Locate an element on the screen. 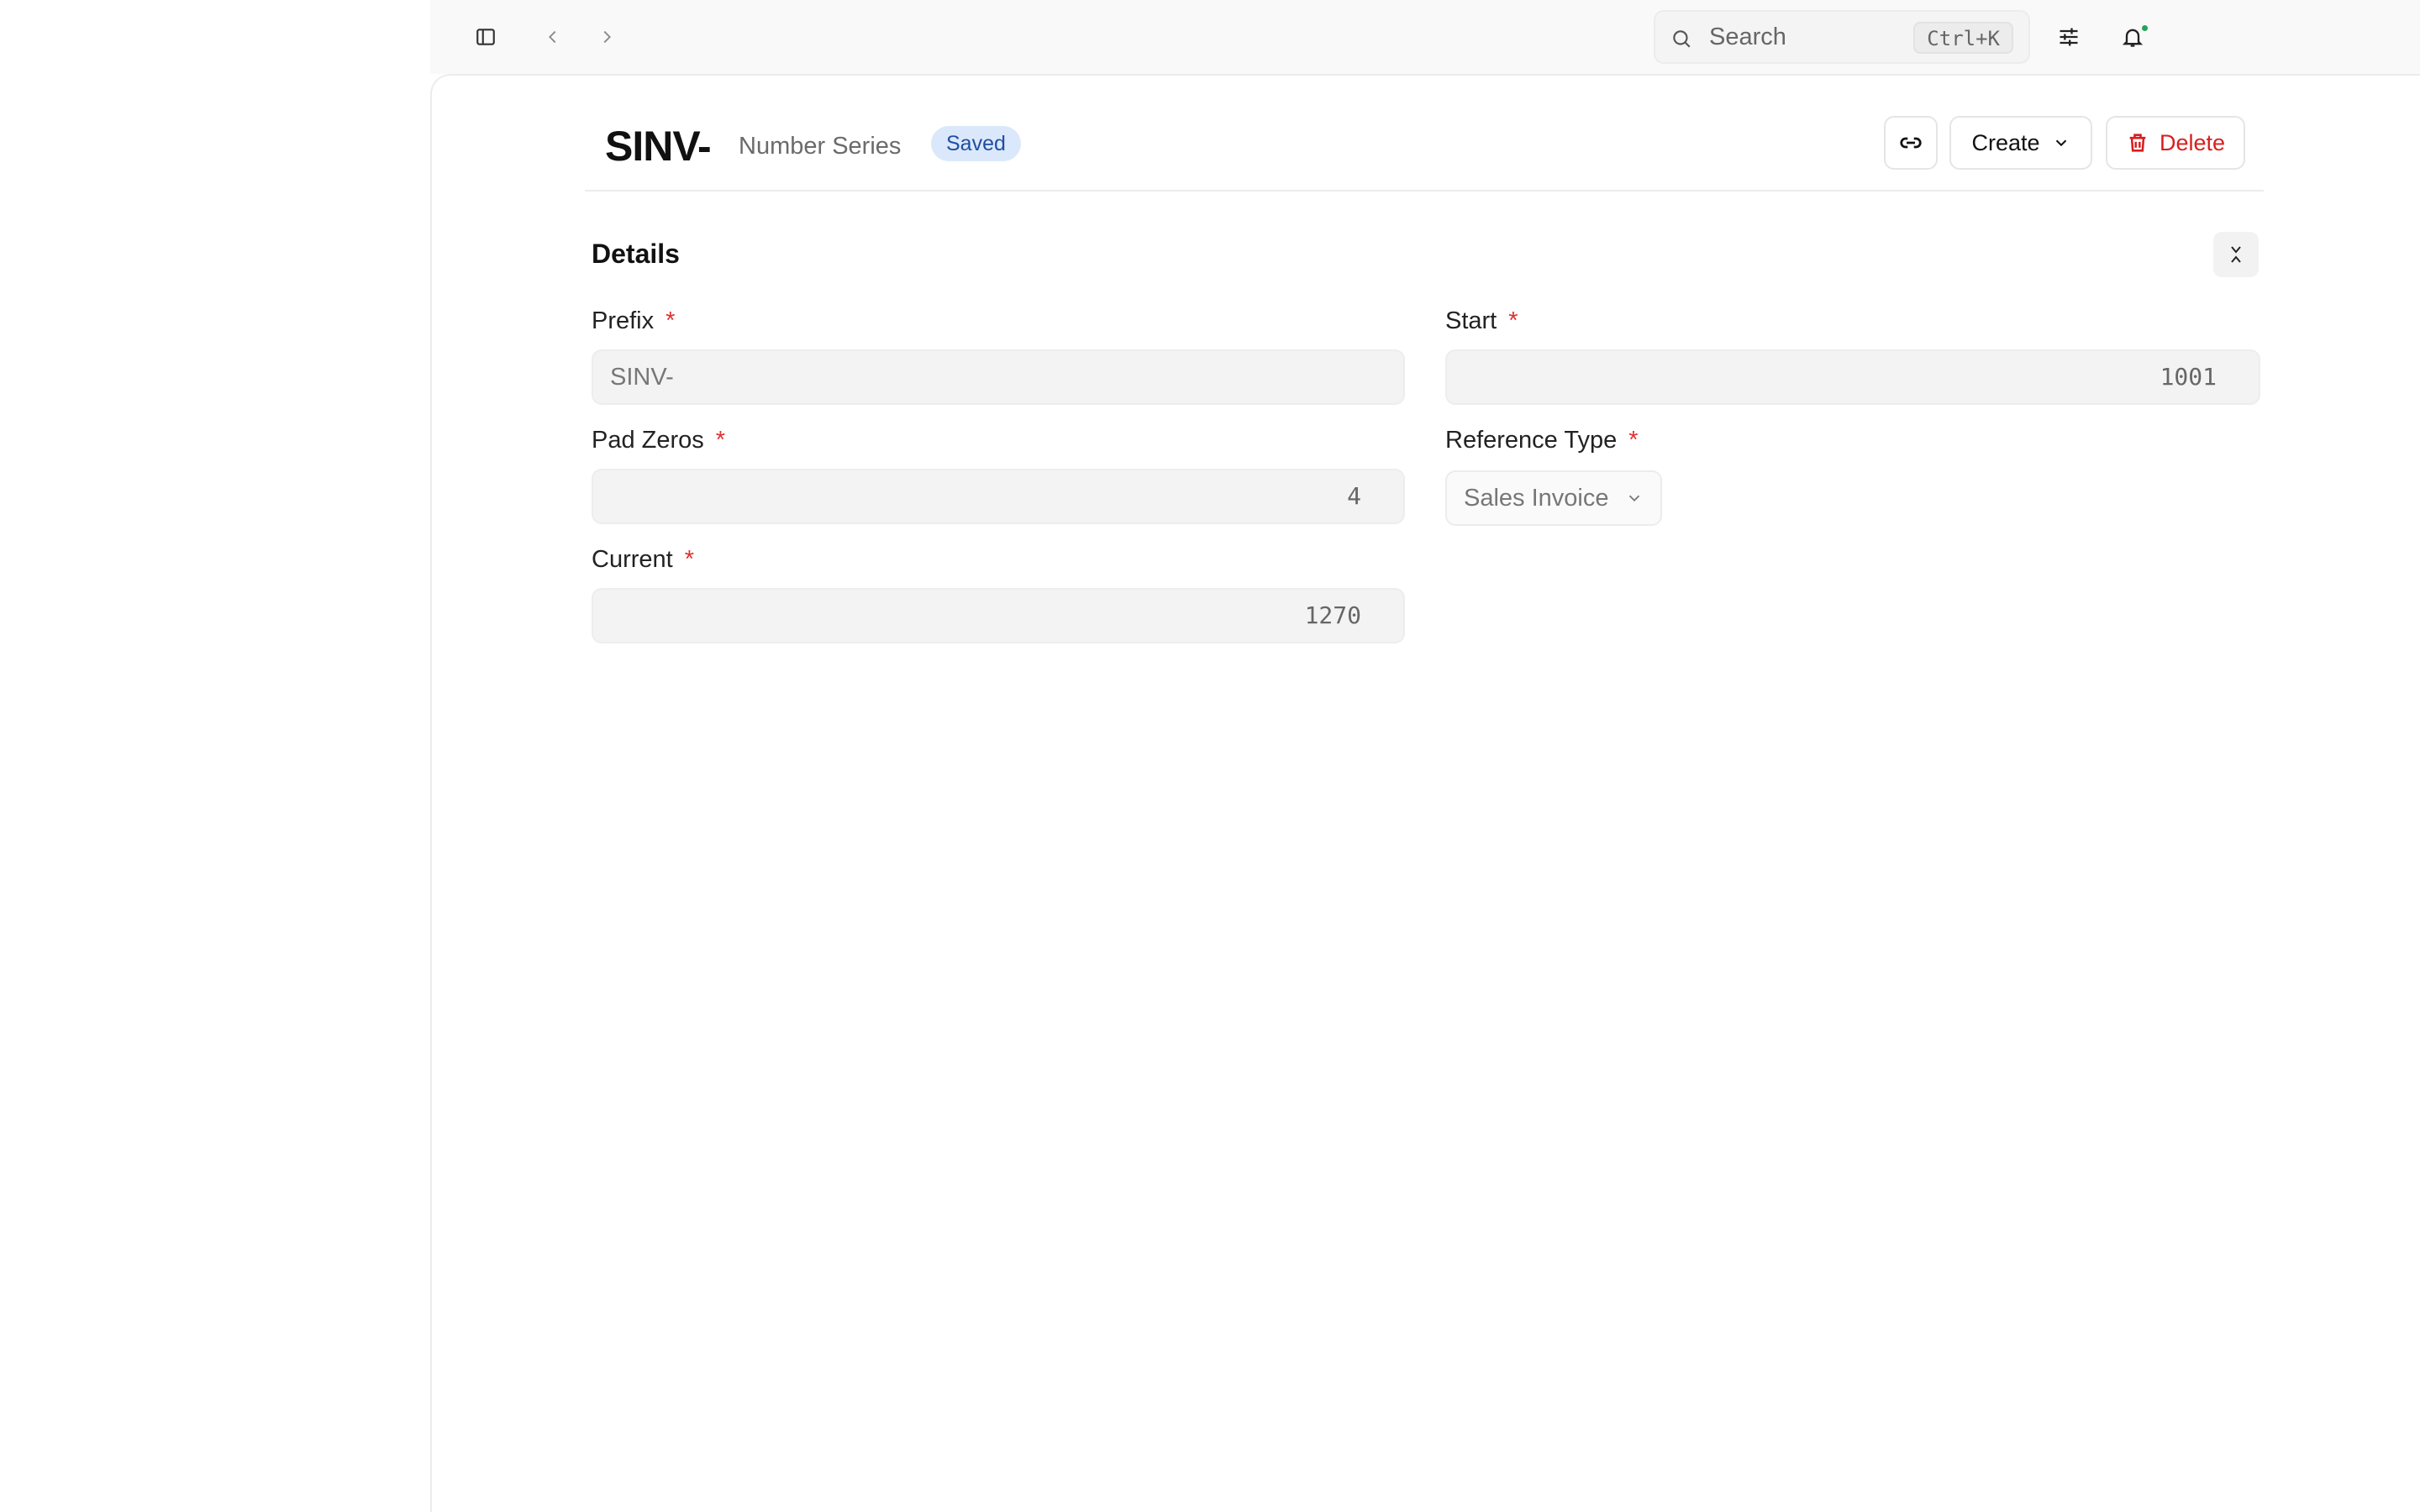 This screenshot has width=2420, height=1512. document-header: SINV- Number Series Saved Create Delete is located at coordinates (1424, 150).